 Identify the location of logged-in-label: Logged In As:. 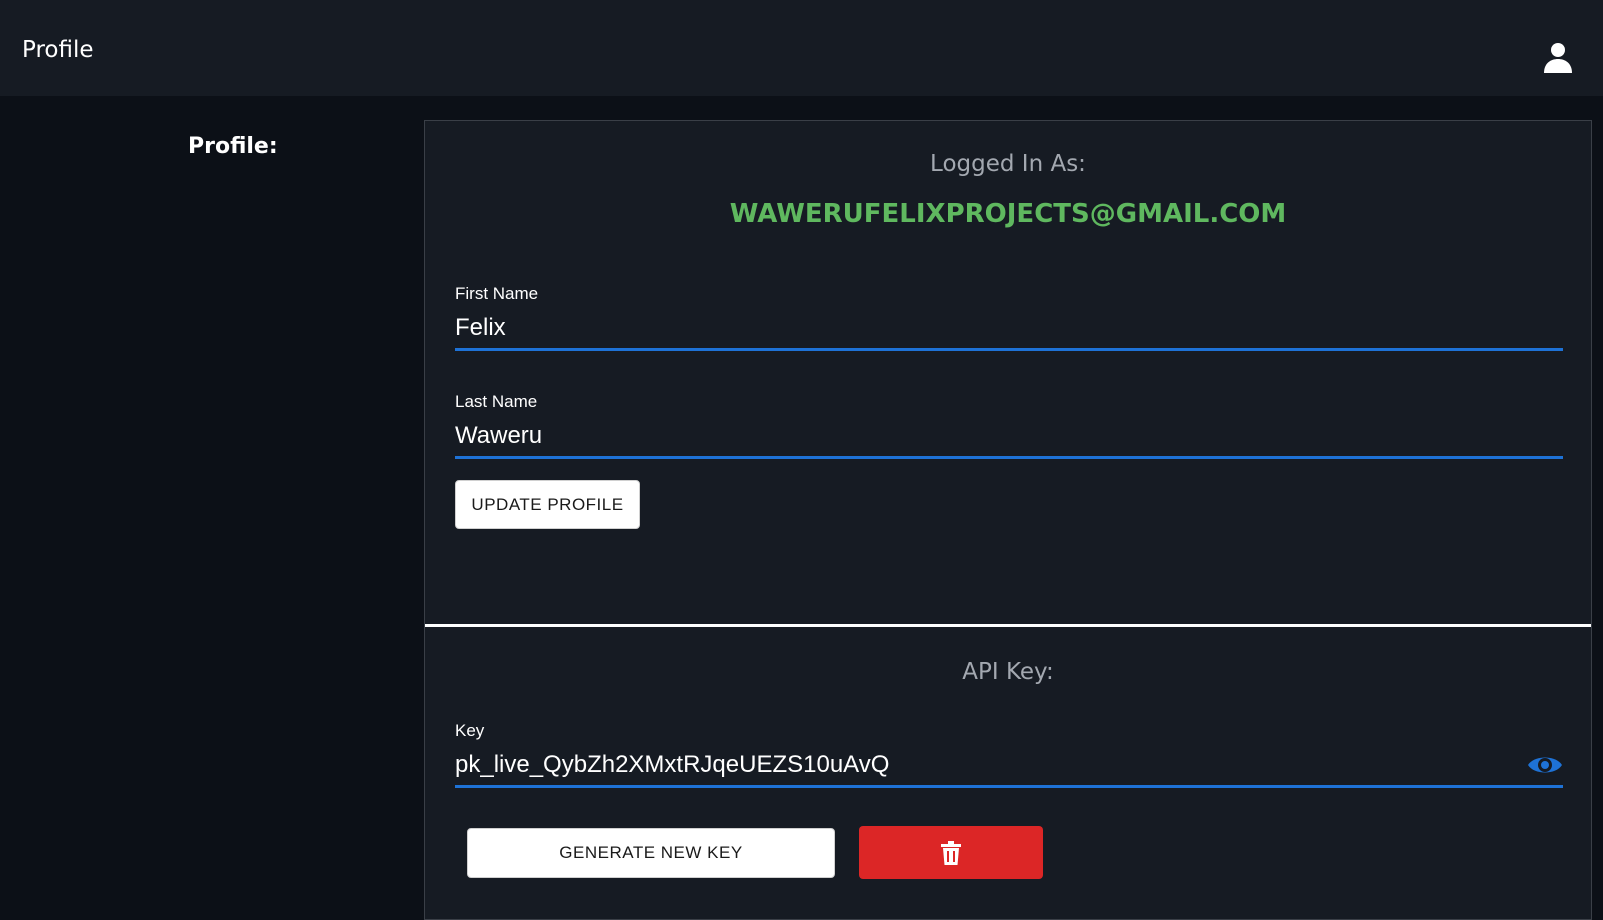
(1008, 164).